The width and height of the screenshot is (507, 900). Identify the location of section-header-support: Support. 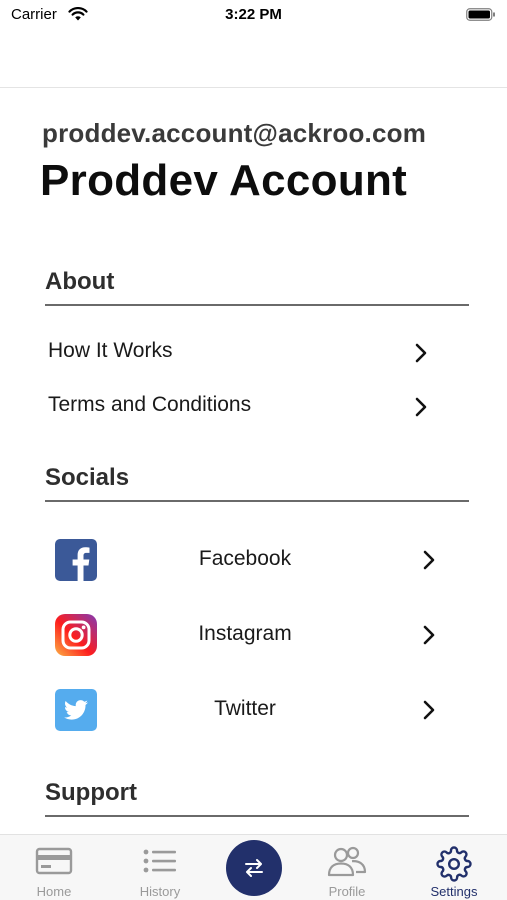
(257, 797).